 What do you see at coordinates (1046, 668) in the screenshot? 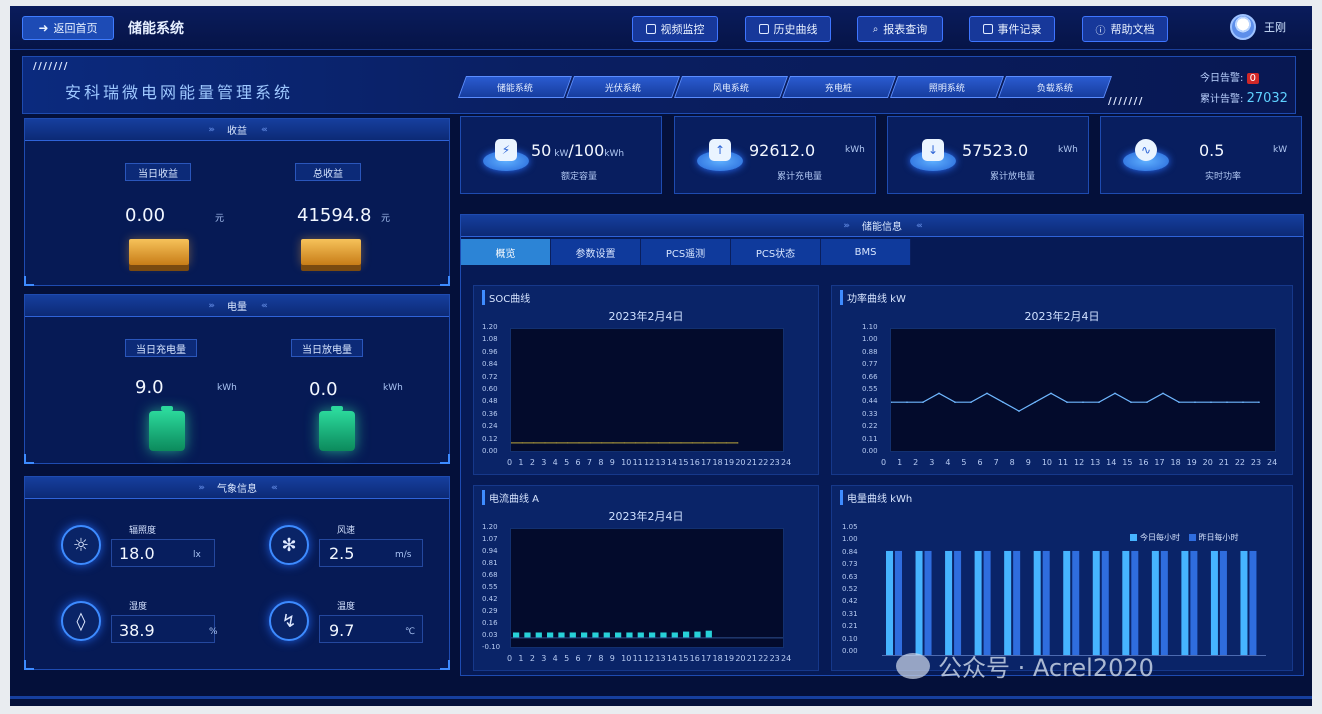
I see `watermark-text: 公众号 · Acrel2020` at bounding box center [1046, 668].